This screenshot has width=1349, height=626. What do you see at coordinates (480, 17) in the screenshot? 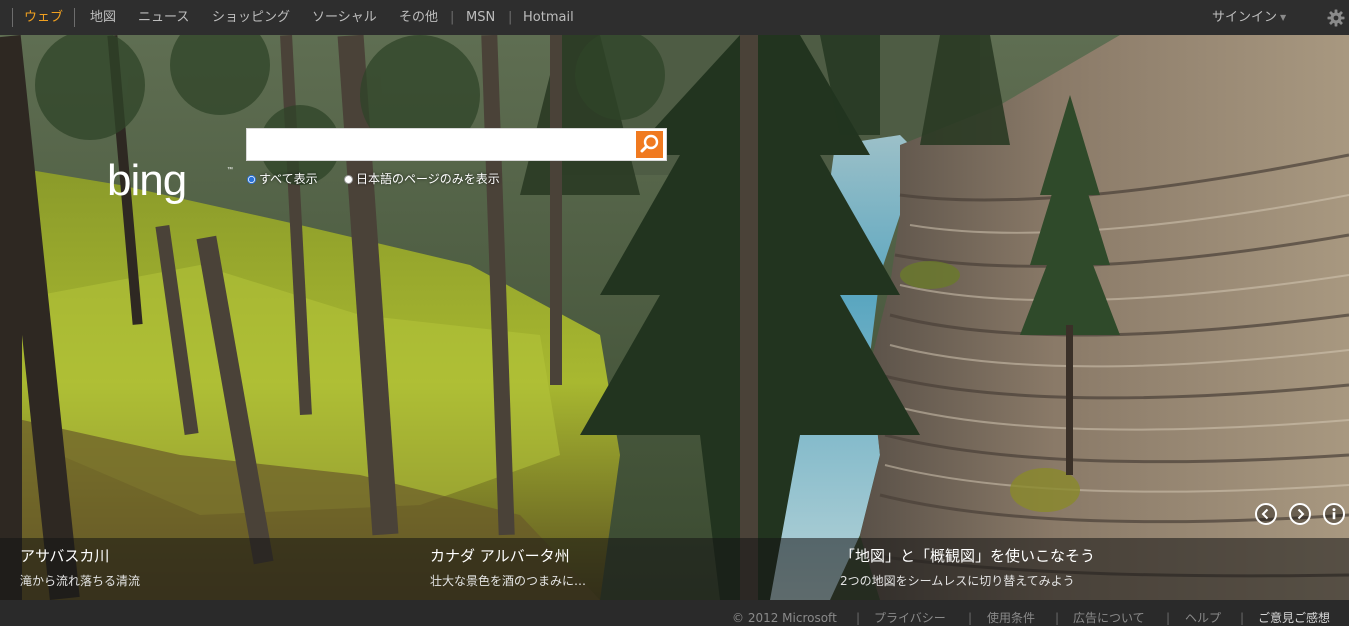
I see `nav-item-msn: MSN` at bounding box center [480, 17].